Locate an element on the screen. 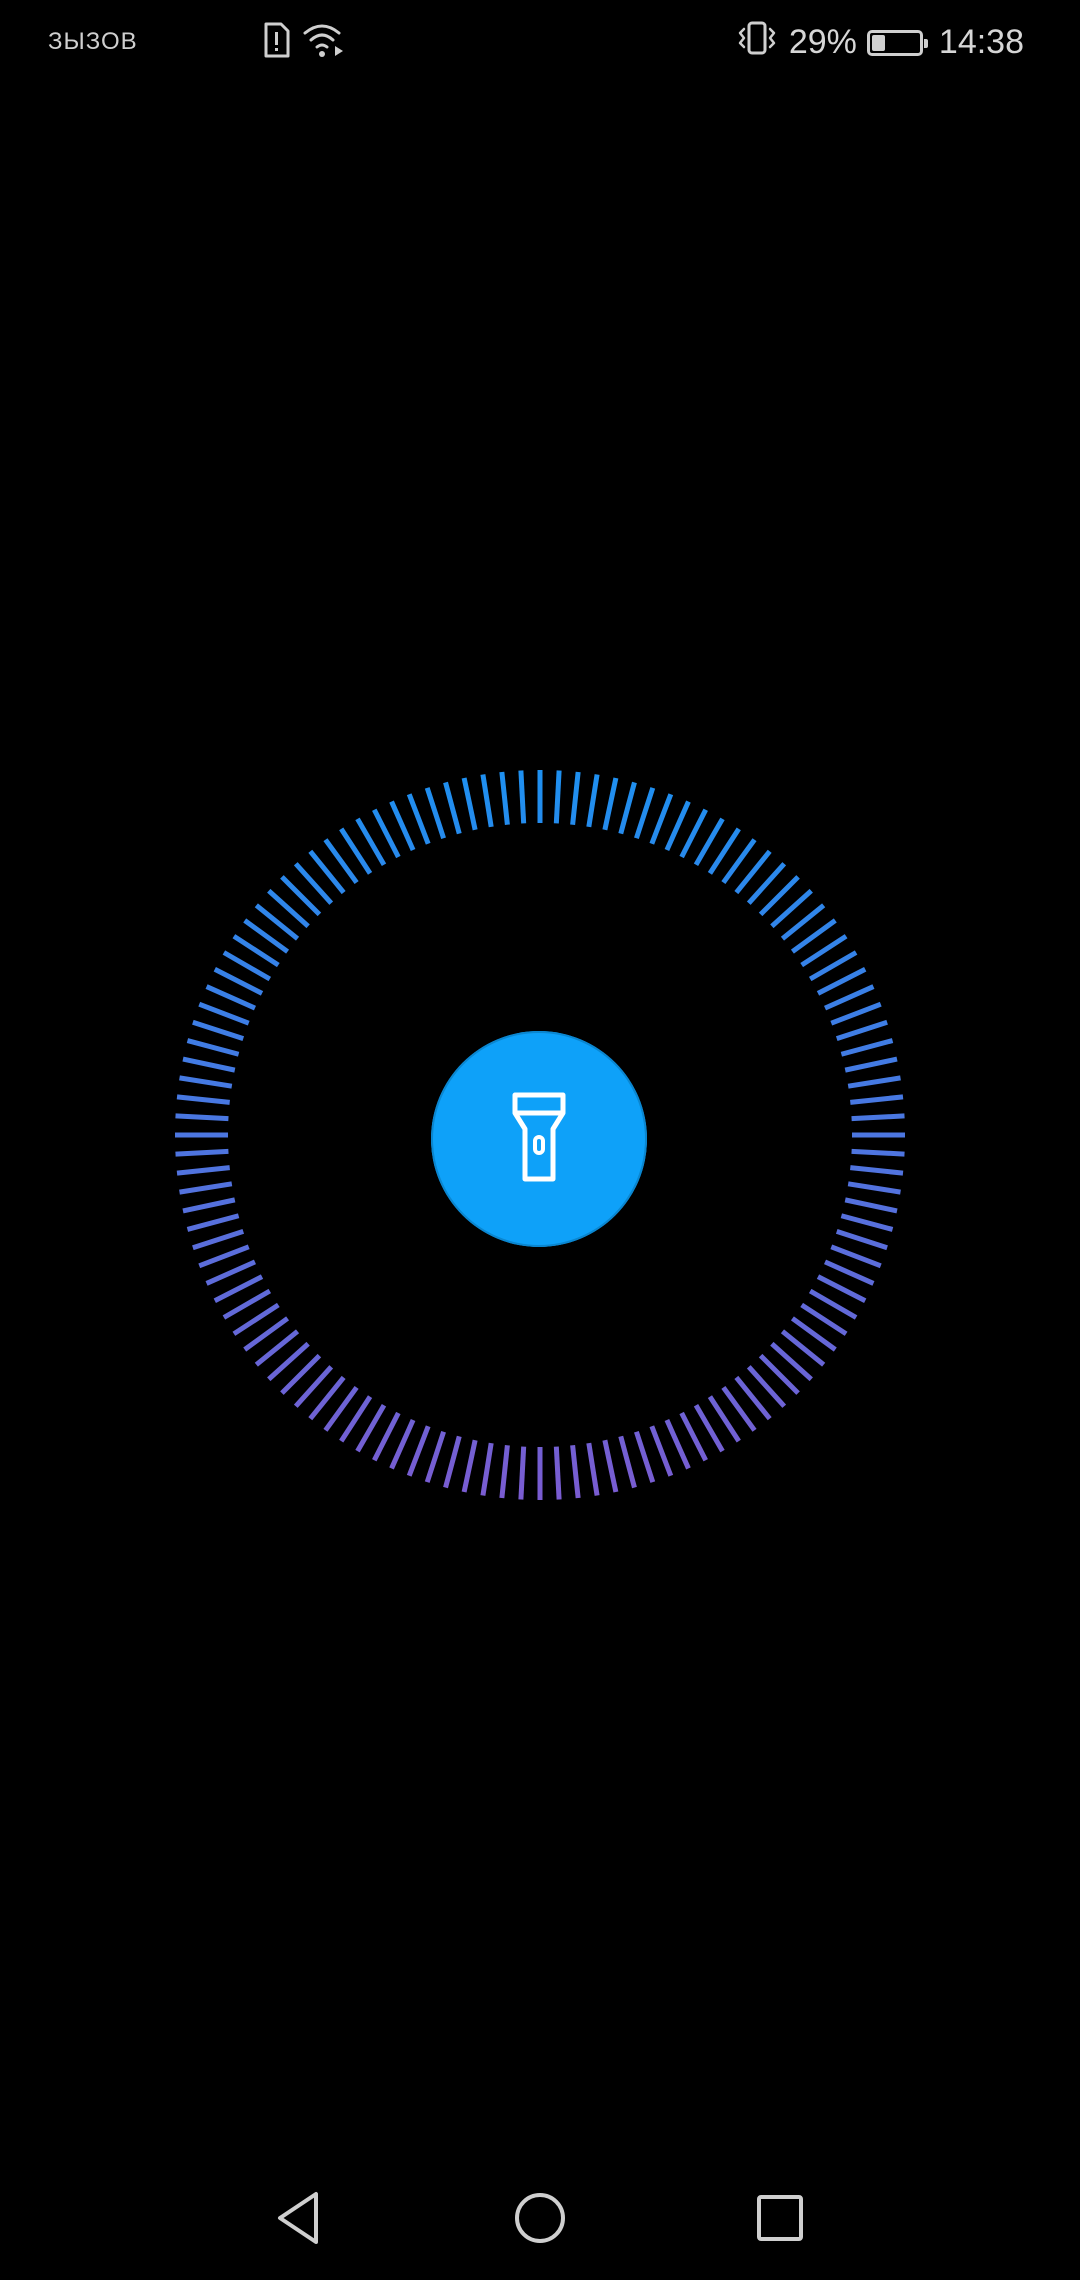  back-button is located at coordinates (300, 2220).